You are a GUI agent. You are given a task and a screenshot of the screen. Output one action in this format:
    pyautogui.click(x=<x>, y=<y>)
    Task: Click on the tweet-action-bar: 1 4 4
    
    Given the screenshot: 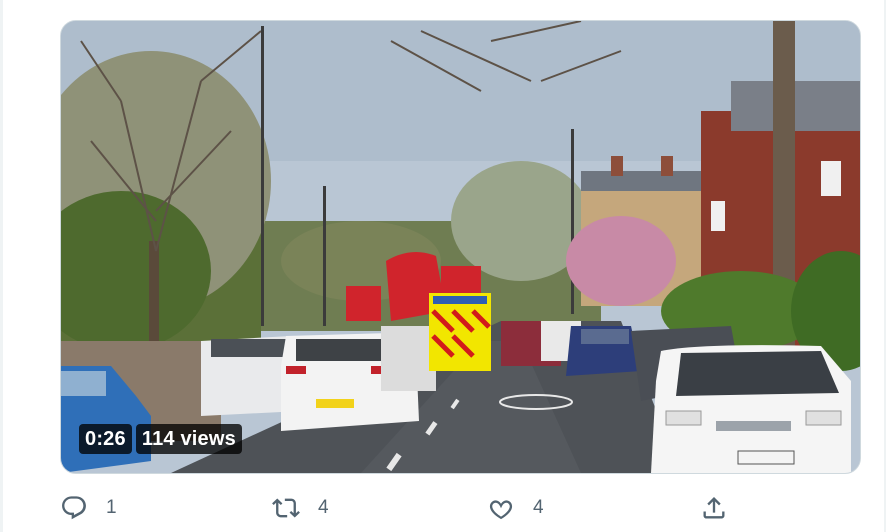 What is the action you would take?
    pyautogui.click(x=410, y=508)
    